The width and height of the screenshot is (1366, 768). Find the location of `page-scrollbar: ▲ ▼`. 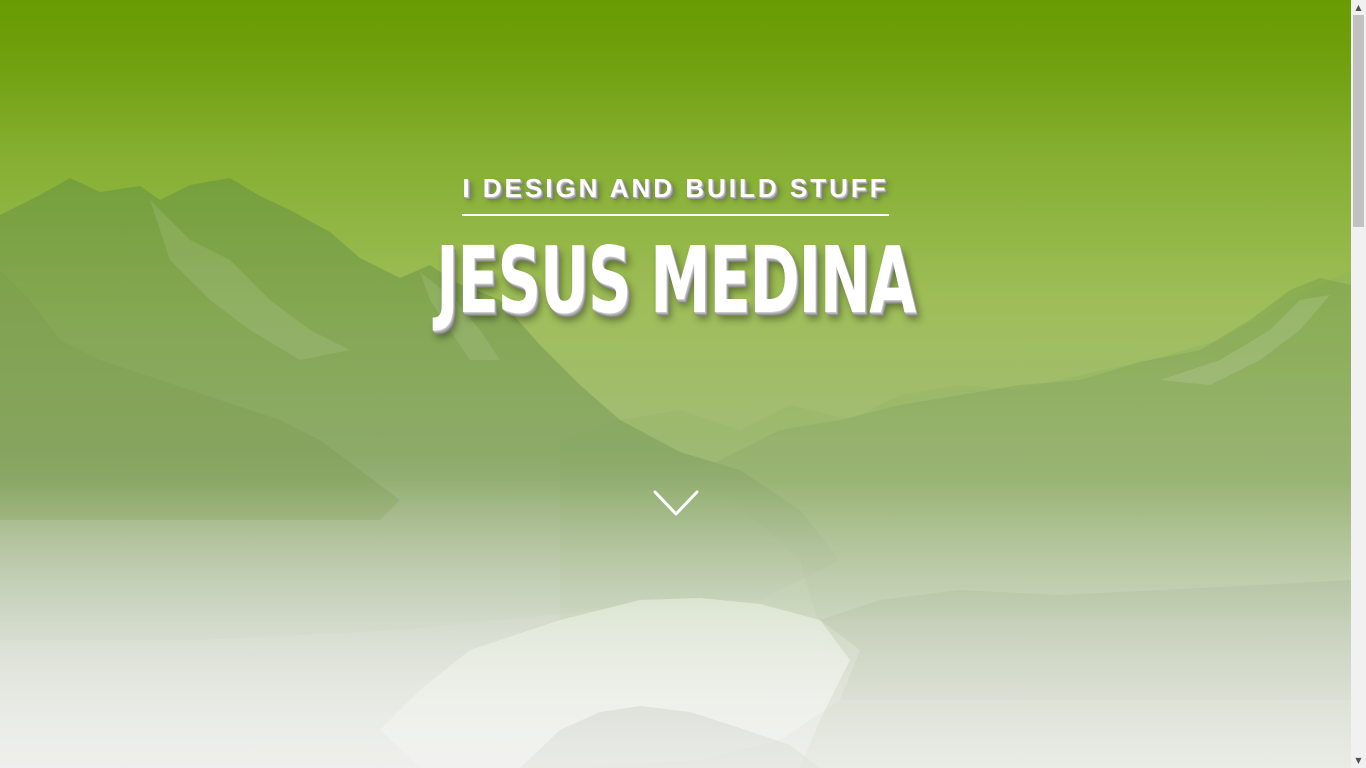

page-scrollbar: ▲ ▼ is located at coordinates (1358, 384).